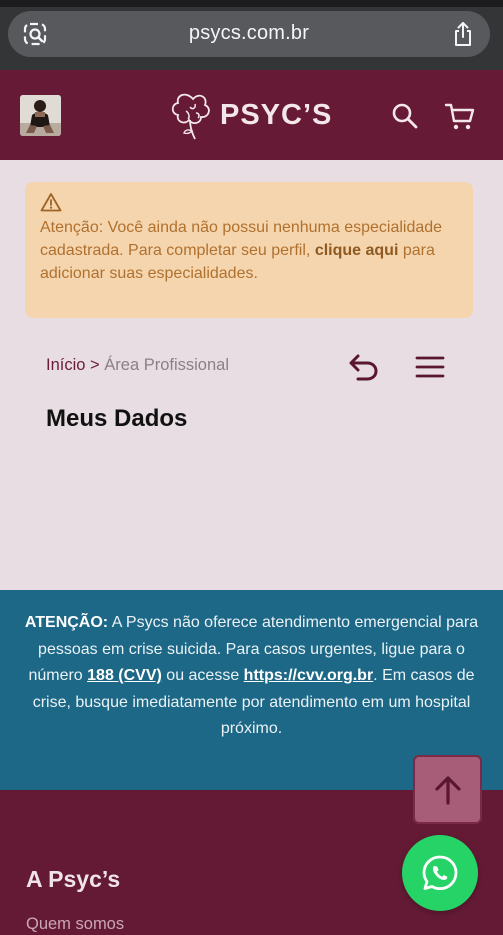 Image resolution: width=503 pixels, height=935 pixels. What do you see at coordinates (405, 116) in the screenshot?
I see `search-icon` at bounding box center [405, 116].